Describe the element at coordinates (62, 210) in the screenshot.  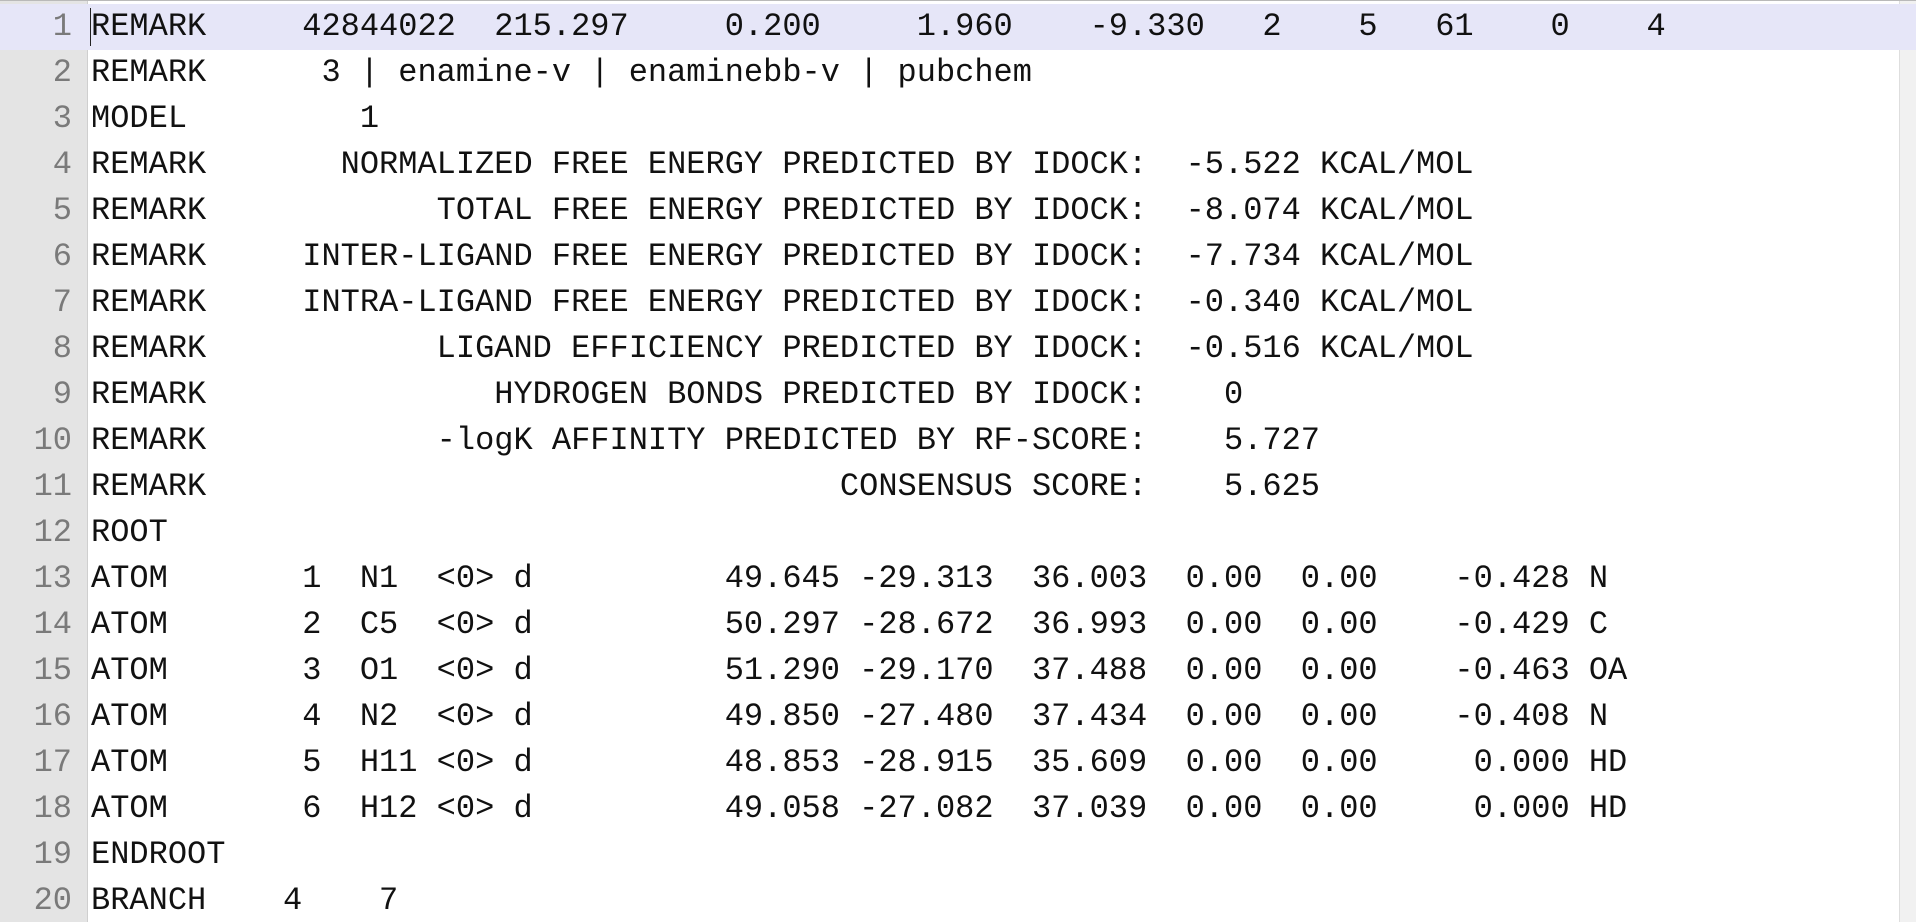
I see `line-number: 5` at that location.